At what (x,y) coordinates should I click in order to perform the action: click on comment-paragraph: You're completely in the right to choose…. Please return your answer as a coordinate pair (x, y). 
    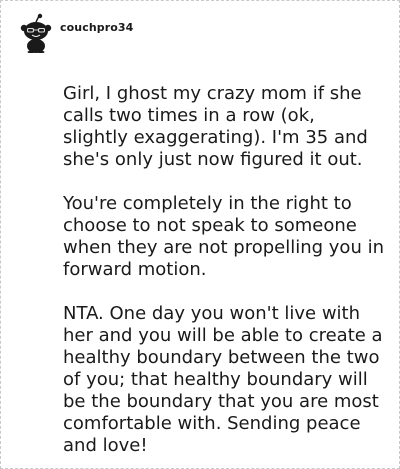
    Looking at the image, I should click on (223, 236).